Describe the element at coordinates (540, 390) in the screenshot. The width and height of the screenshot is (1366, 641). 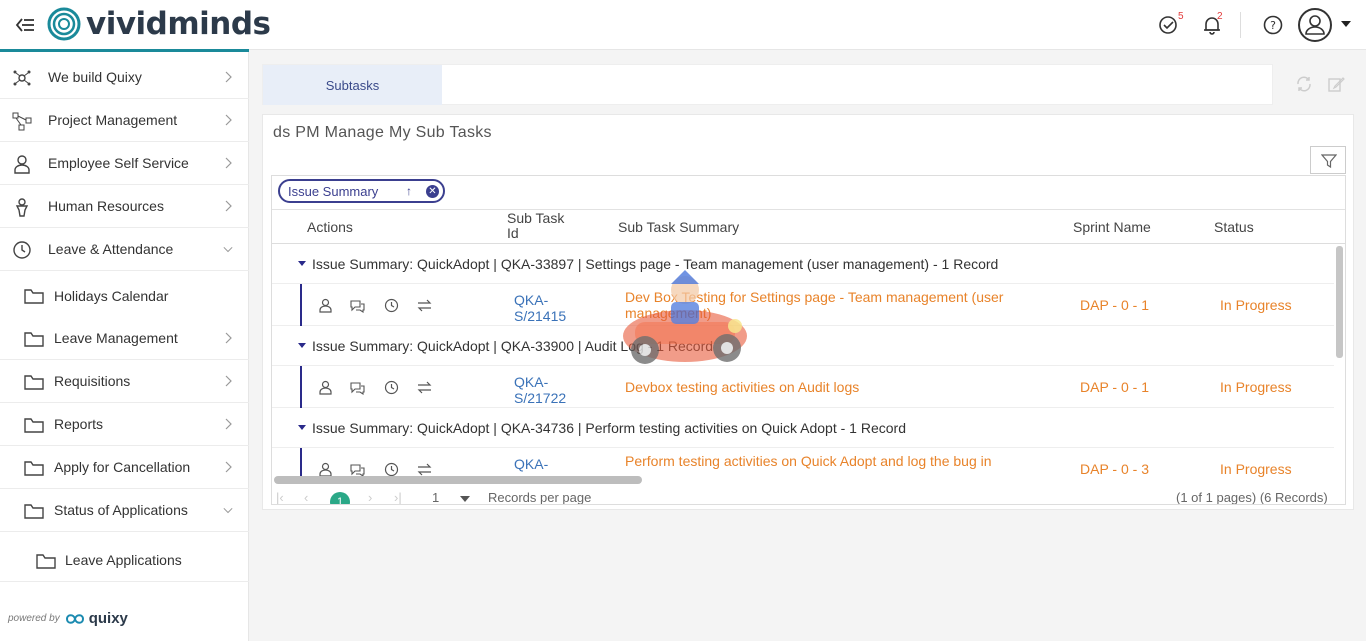
I see `sub-task-id-link: QKA-S/21722` at that location.